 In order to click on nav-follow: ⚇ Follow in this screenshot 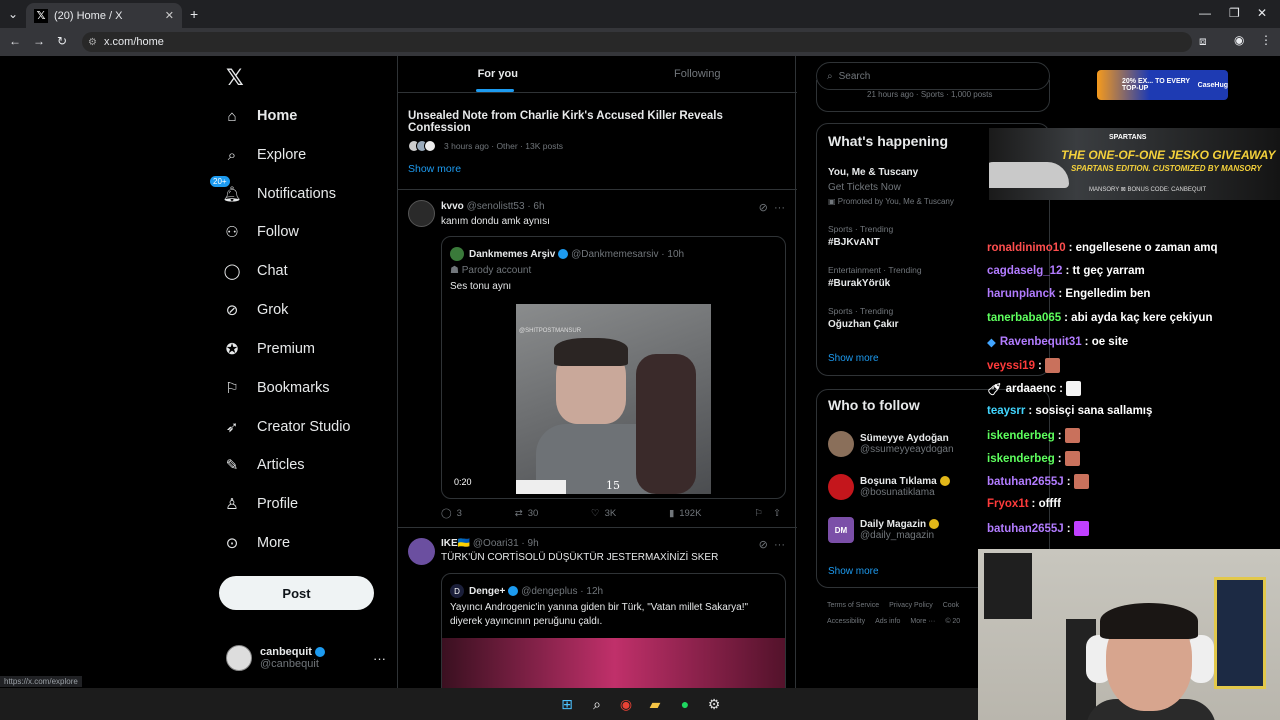, I will do `click(260, 232)`.